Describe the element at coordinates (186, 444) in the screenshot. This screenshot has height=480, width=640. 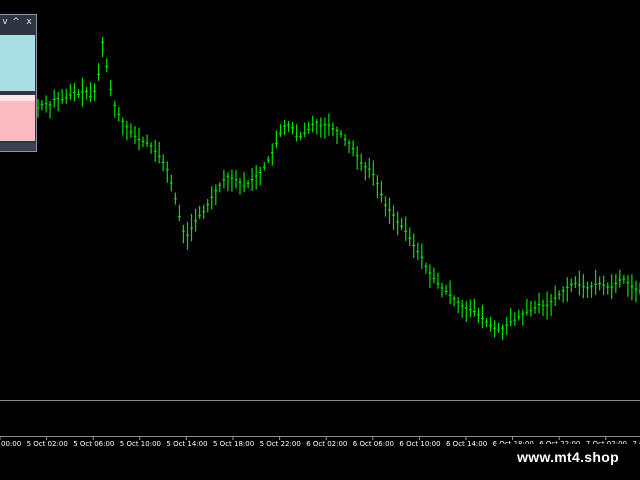
I see `time-tick-label: 5 Oct 14:00` at that location.